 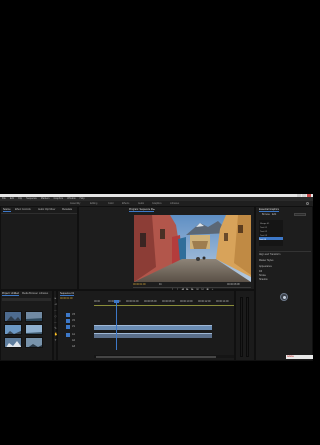 I want to click on track-headers: V3 V2 V1 A1 A2 A3, so click(x=76, y=331).